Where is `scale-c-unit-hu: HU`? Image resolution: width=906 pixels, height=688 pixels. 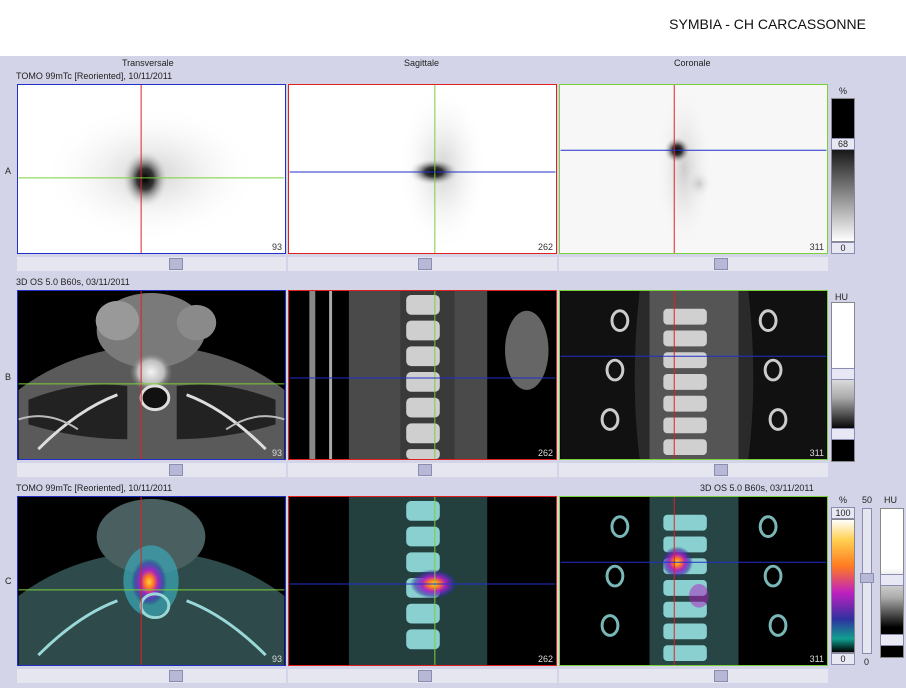
scale-c-unit-hu: HU is located at coordinates (890, 500).